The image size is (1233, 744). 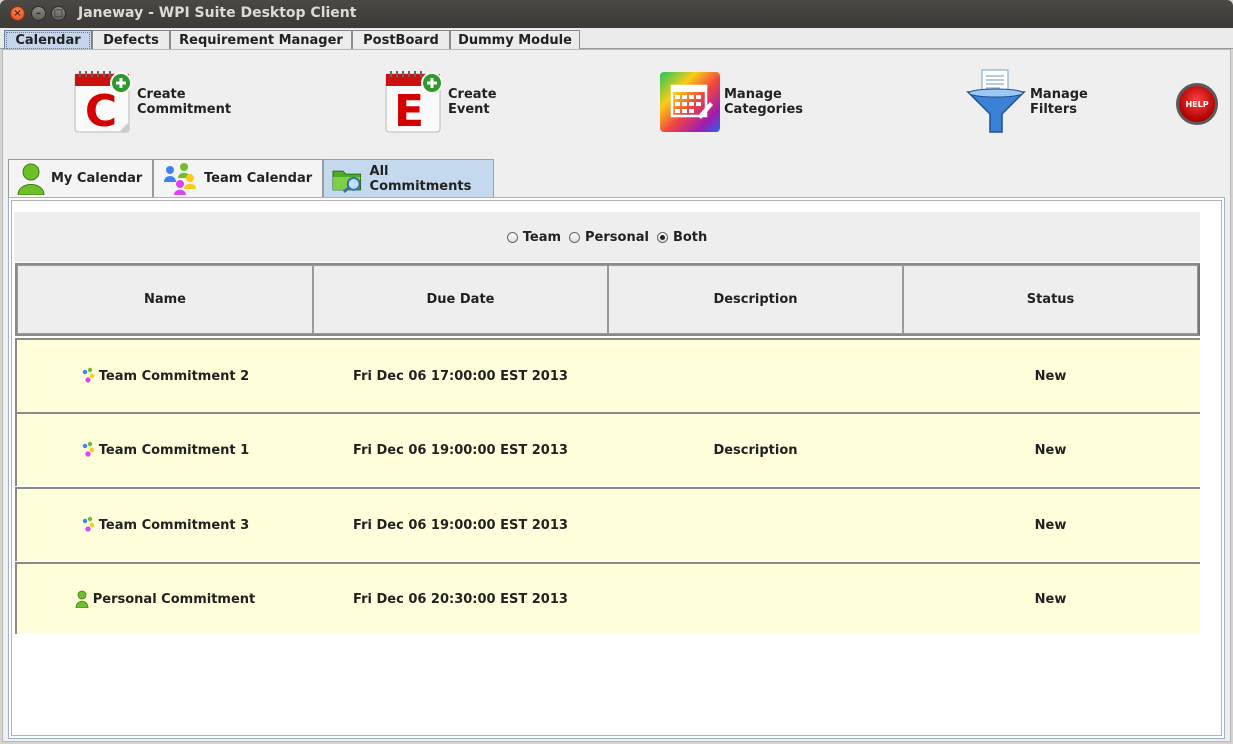 I want to click on table-header: Name Due Date Description Status, so click(x=607, y=299).